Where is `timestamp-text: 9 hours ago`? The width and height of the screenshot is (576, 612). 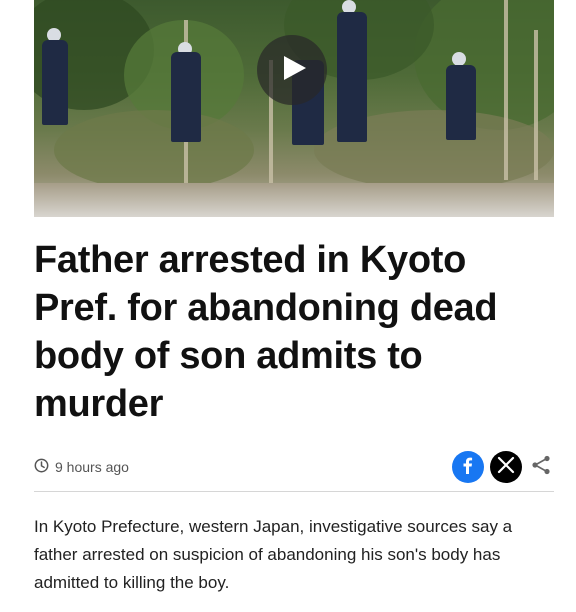
timestamp-text: 9 hours ago is located at coordinates (92, 467).